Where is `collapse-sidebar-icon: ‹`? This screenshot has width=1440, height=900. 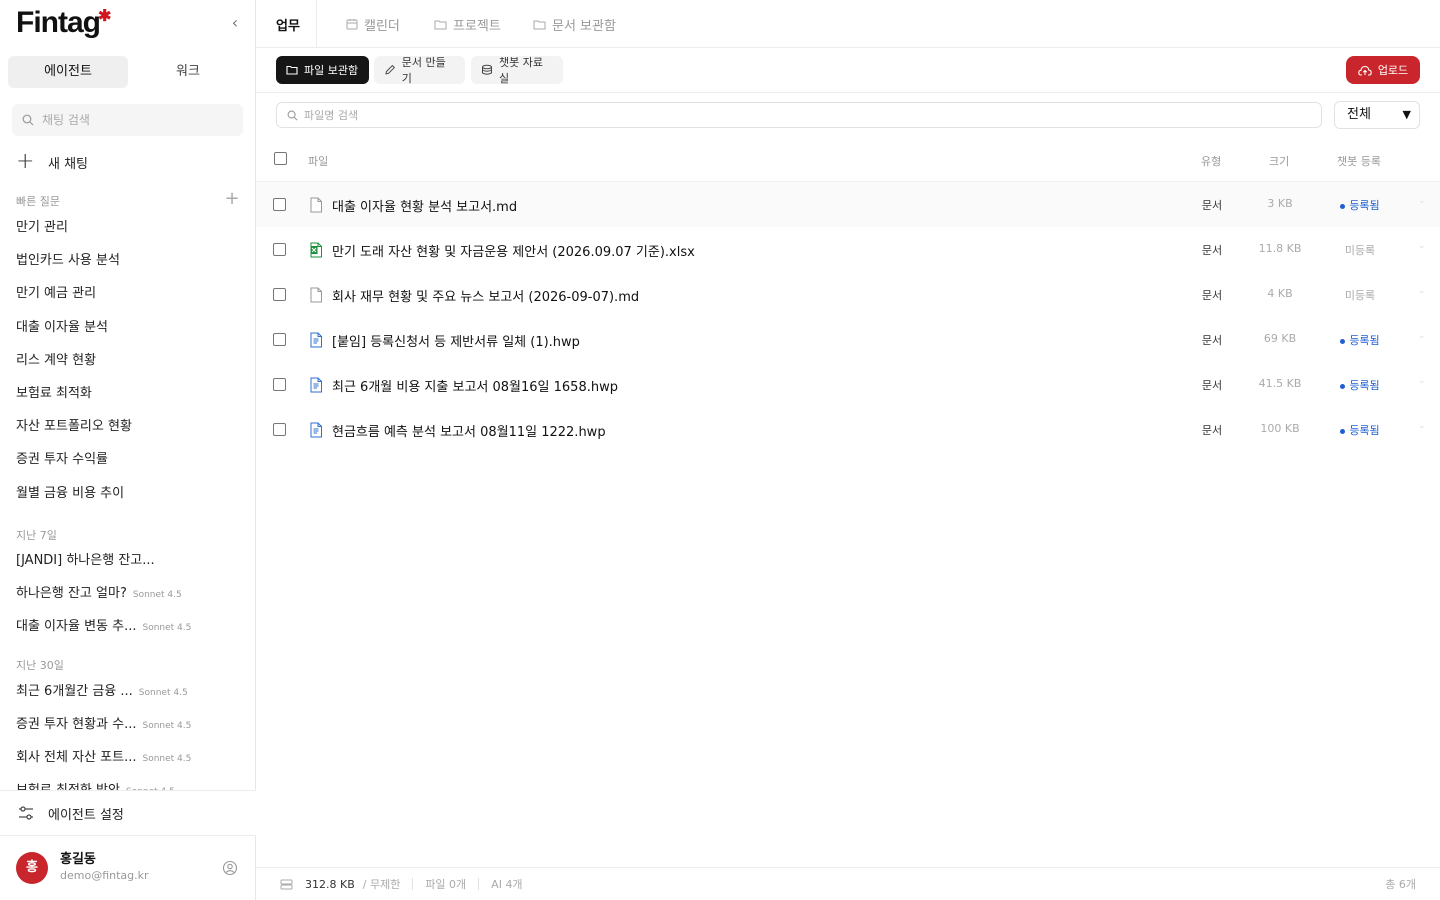
collapse-sidebar-icon: ‹ is located at coordinates (235, 23).